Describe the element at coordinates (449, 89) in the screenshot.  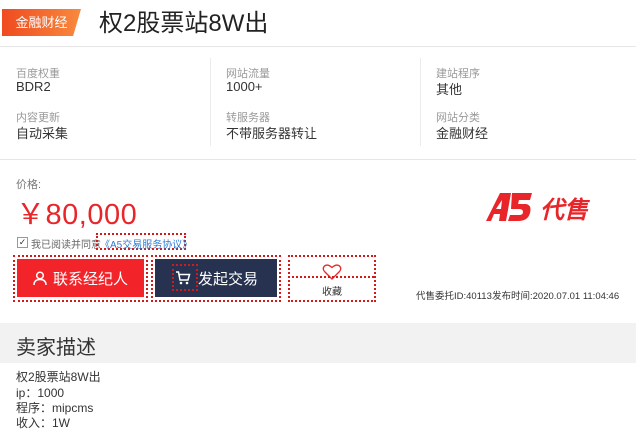
I see `program-value: 其他` at that location.